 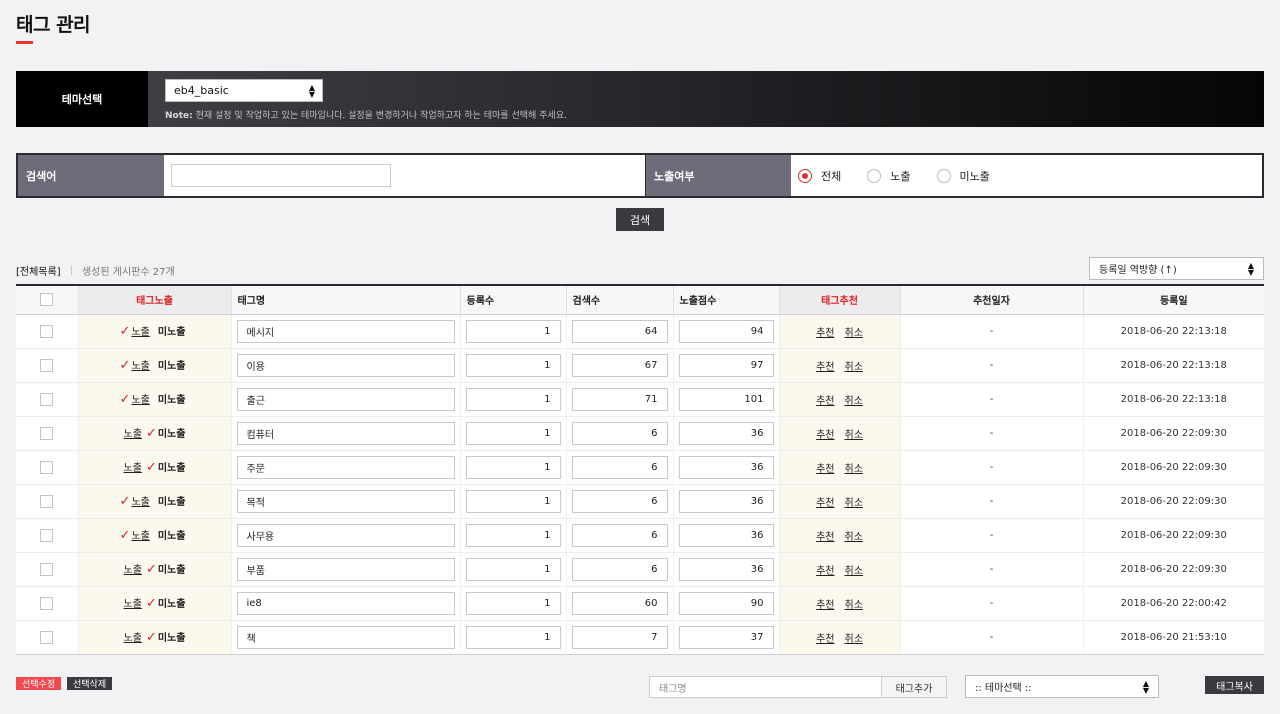 I want to click on expose-score-input: 90, so click(x=726, y=603).